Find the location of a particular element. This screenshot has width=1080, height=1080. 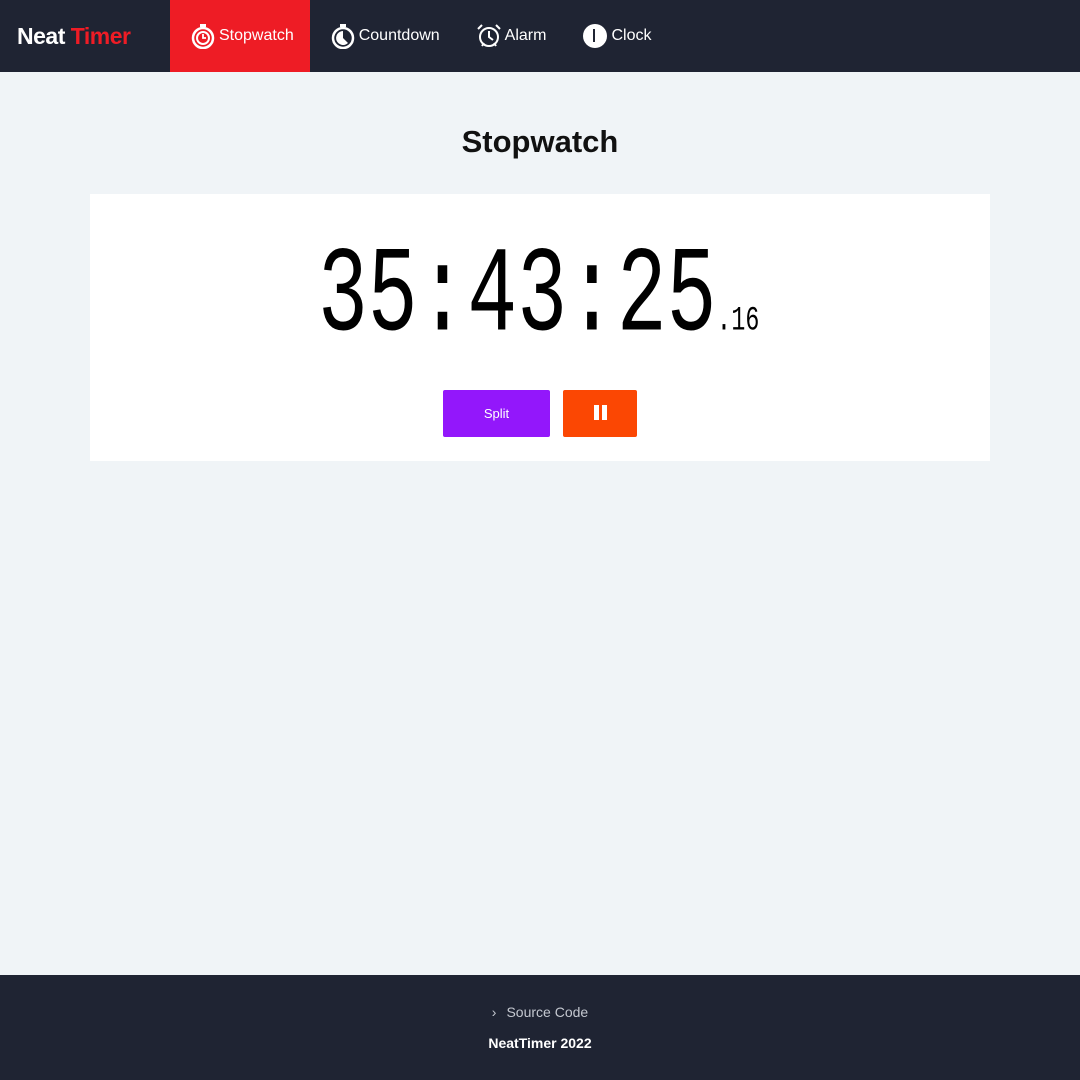

nav-alarm: Alarm is located at coordinates (509, 36).